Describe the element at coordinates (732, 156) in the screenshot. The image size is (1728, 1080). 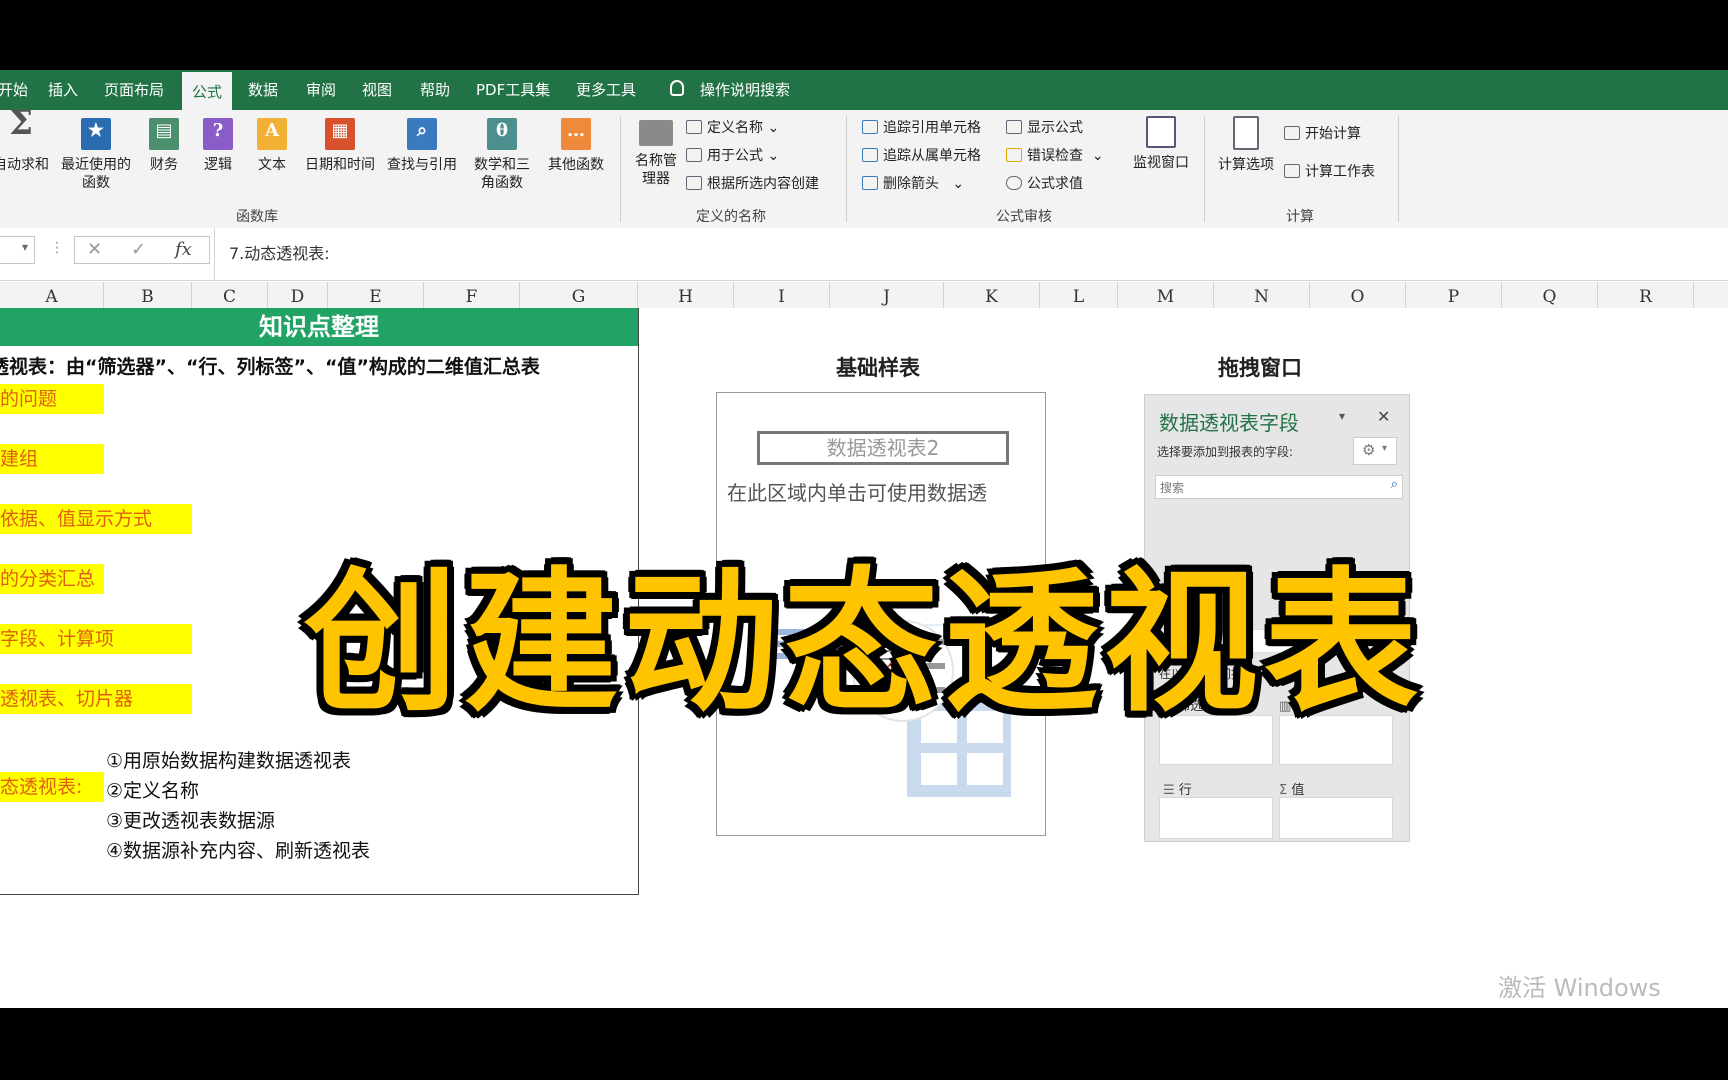
I see `use-in-formula-button: 用于公式 ⌄` at that location.